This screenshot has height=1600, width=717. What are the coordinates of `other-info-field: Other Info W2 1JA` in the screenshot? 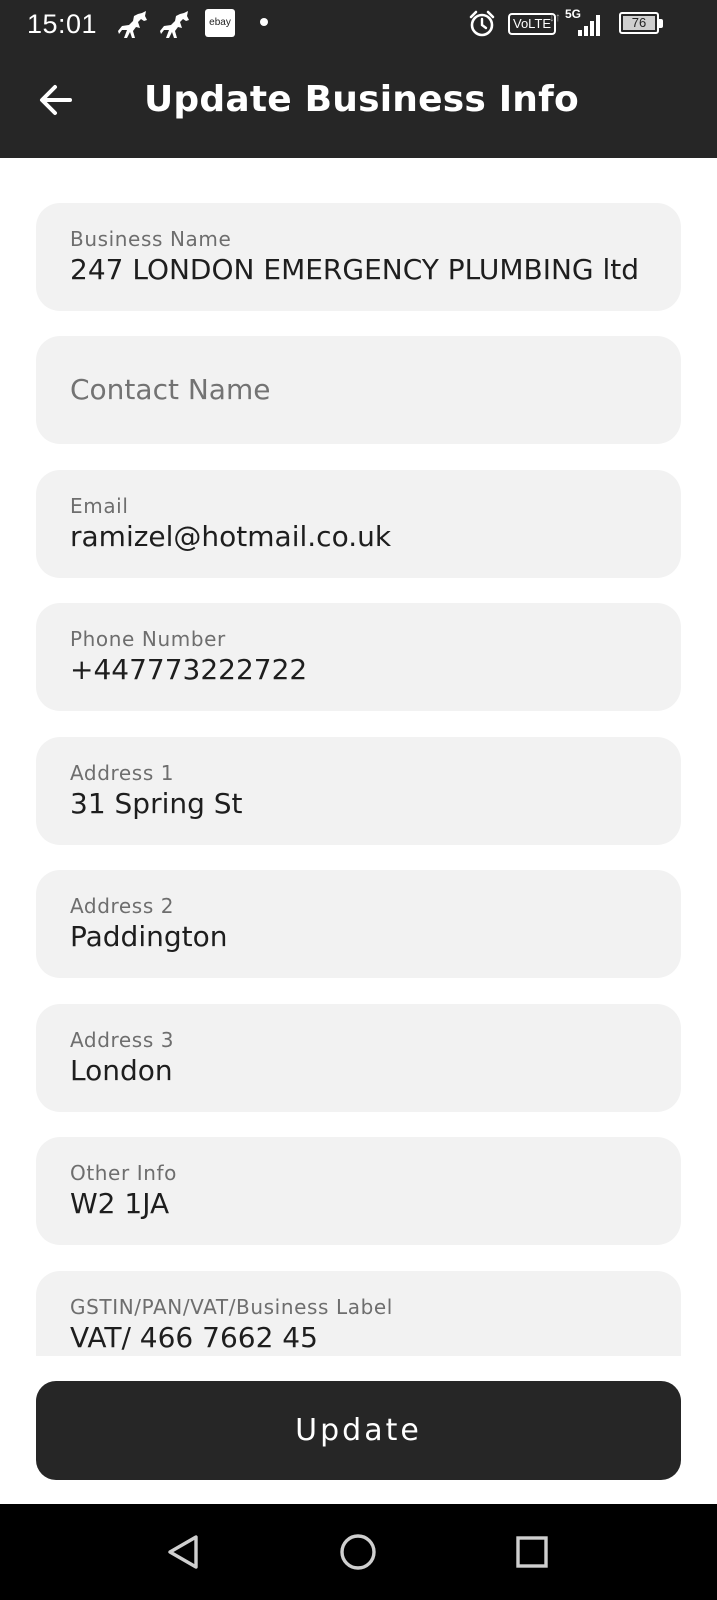 It's located at (358, 1191).